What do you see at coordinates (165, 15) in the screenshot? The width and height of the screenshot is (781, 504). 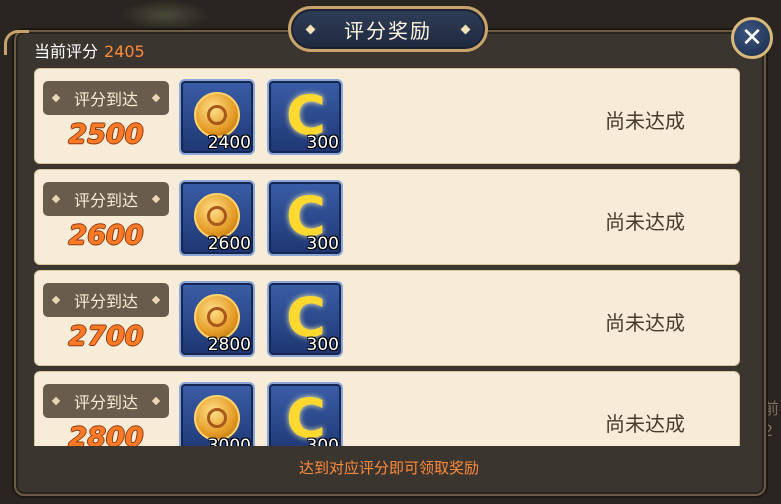 I see `background-emblem` at bounding box center [165, 15].